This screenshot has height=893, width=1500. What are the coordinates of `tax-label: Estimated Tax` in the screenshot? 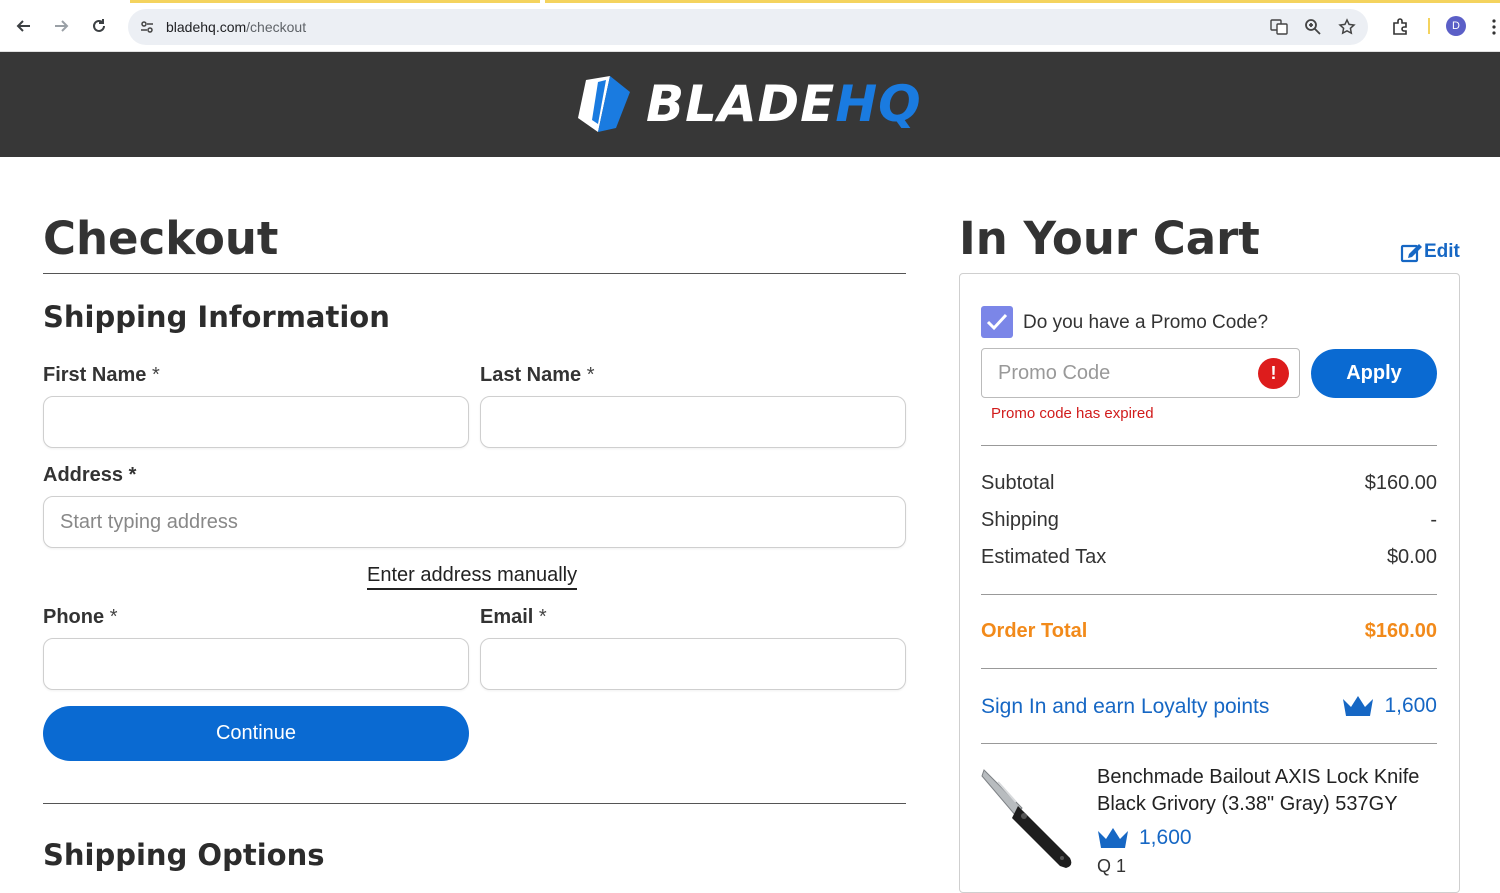 It's located at (1044, 557).